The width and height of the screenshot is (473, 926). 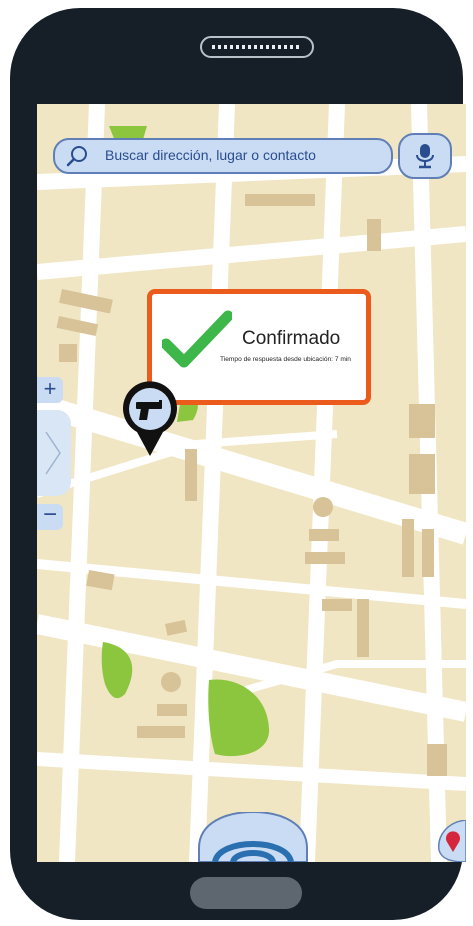 What do you see at coordinates (253, 837) in the screenshot?
I see `signal-button` at bounding box center [253, 837].